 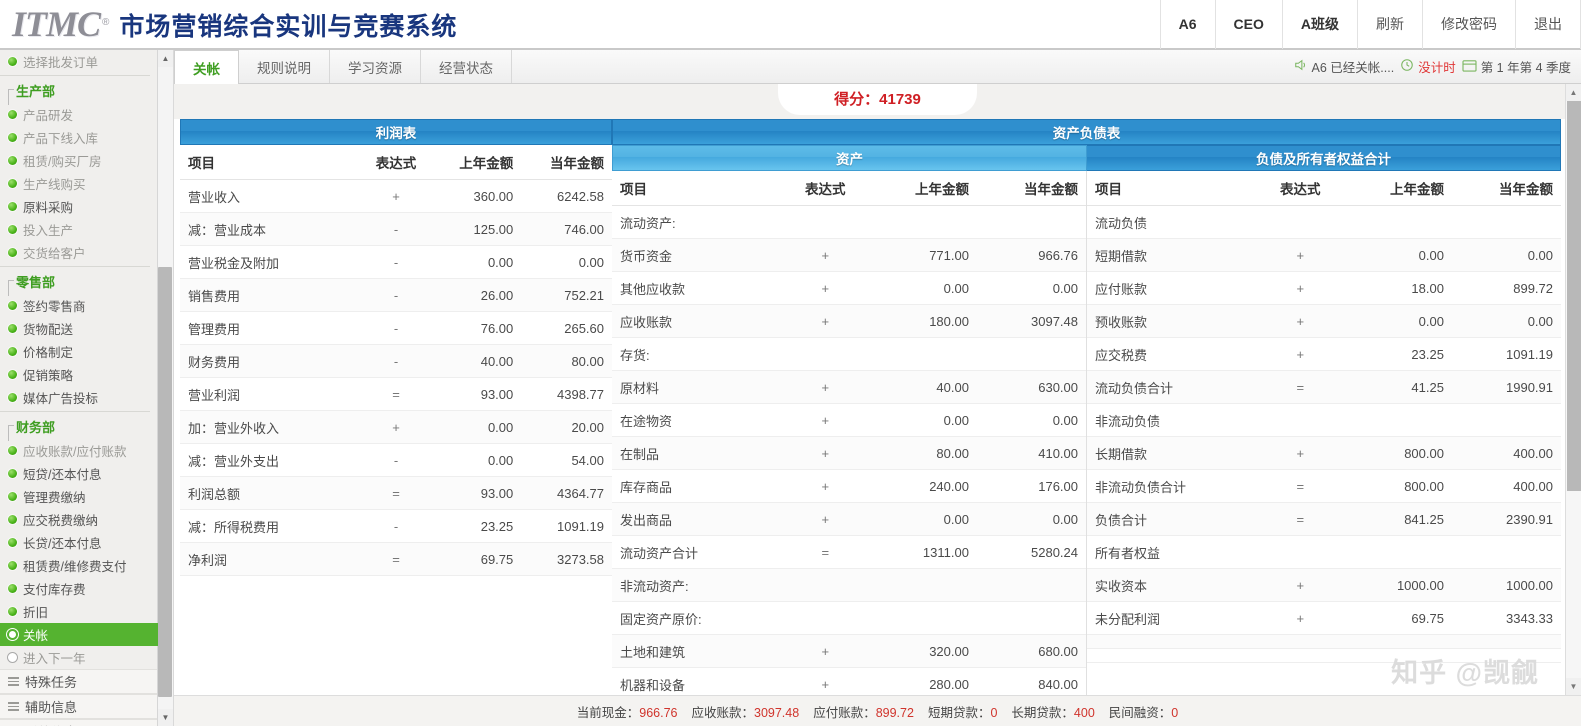 I want to click on sidebar-item-buy-production-line: 生产线购买, so click(x=79, y=183).